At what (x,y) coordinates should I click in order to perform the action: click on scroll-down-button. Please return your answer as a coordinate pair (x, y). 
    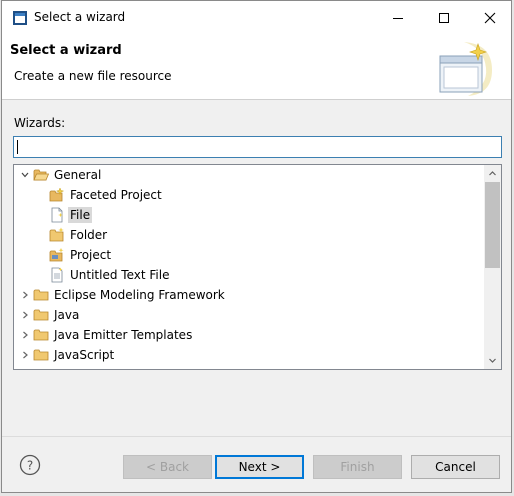
    Looking at the image, I should click on (492, 360).